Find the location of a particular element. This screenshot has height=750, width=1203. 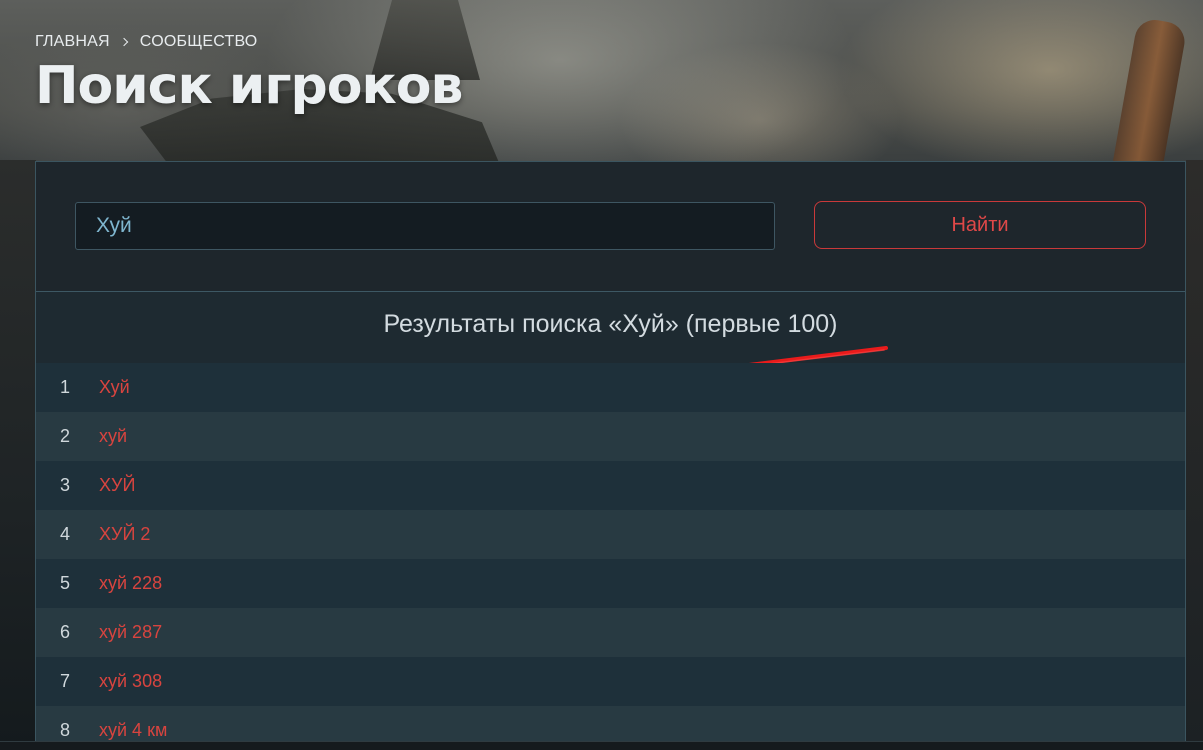

find-button: Найти is located at coordinates (980, 225).